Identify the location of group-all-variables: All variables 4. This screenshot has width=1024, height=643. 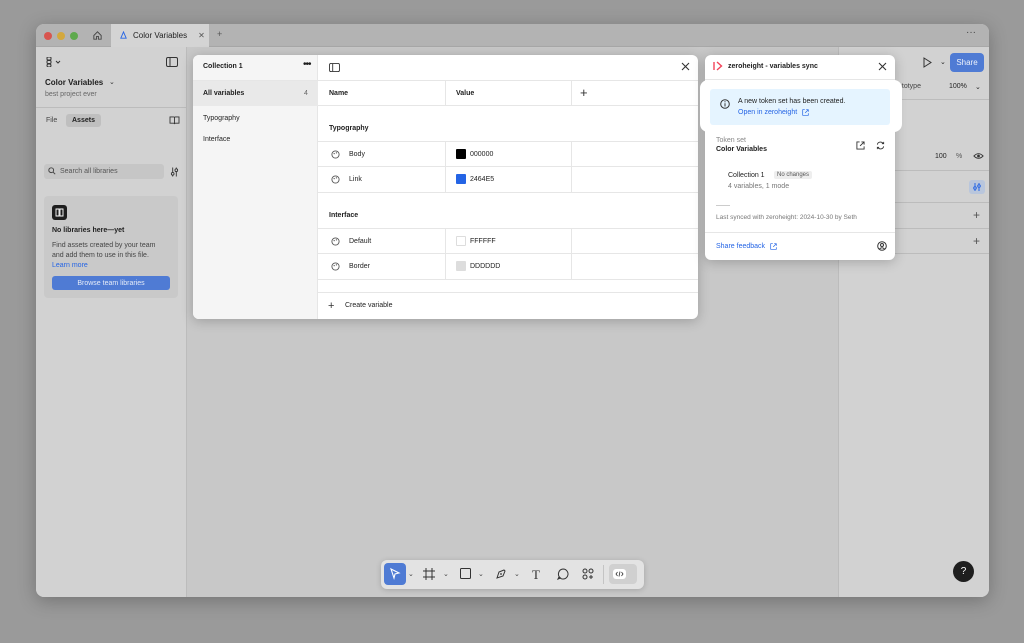
(255, 93).